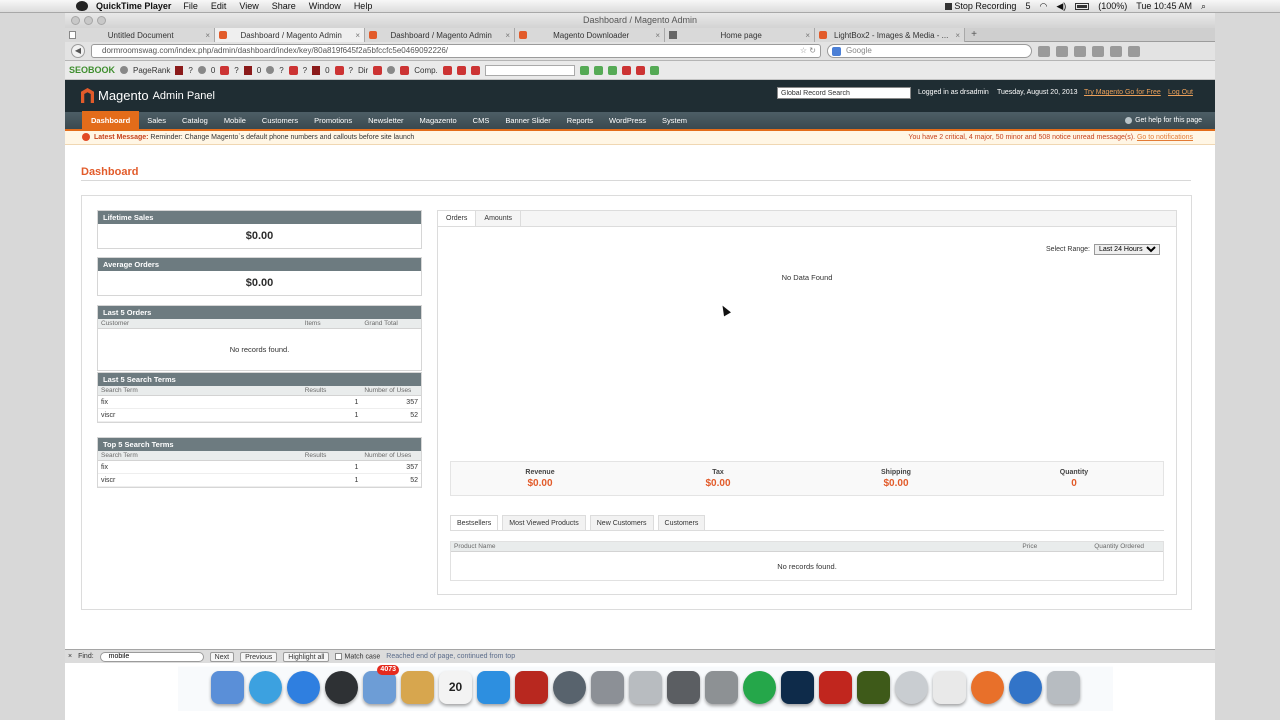 The width and height of the screenshot is (1280, 720). What do you see at coordinates (111, 120) in the screenshot?
I see `nav-dashboard: Dashboard` at bounding box center [111, 120].